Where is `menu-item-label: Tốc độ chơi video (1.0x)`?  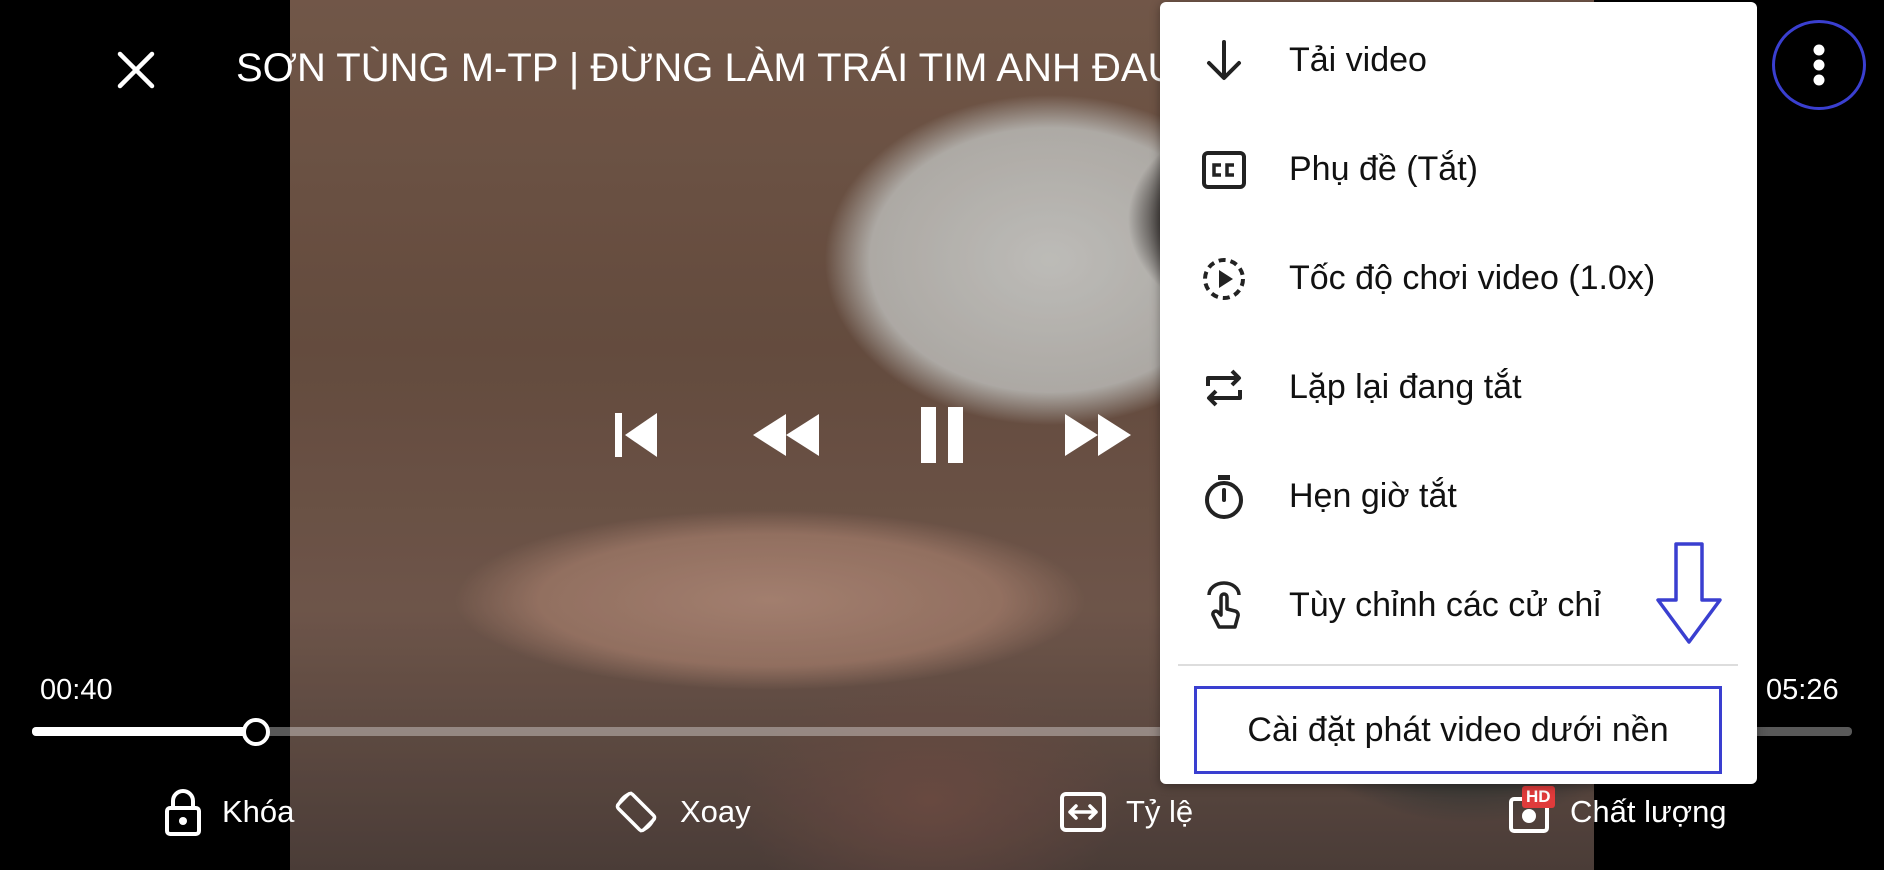
menu-item-label: Tốc độ chơi video (1.0x) is located at coordinates (1472, 278).